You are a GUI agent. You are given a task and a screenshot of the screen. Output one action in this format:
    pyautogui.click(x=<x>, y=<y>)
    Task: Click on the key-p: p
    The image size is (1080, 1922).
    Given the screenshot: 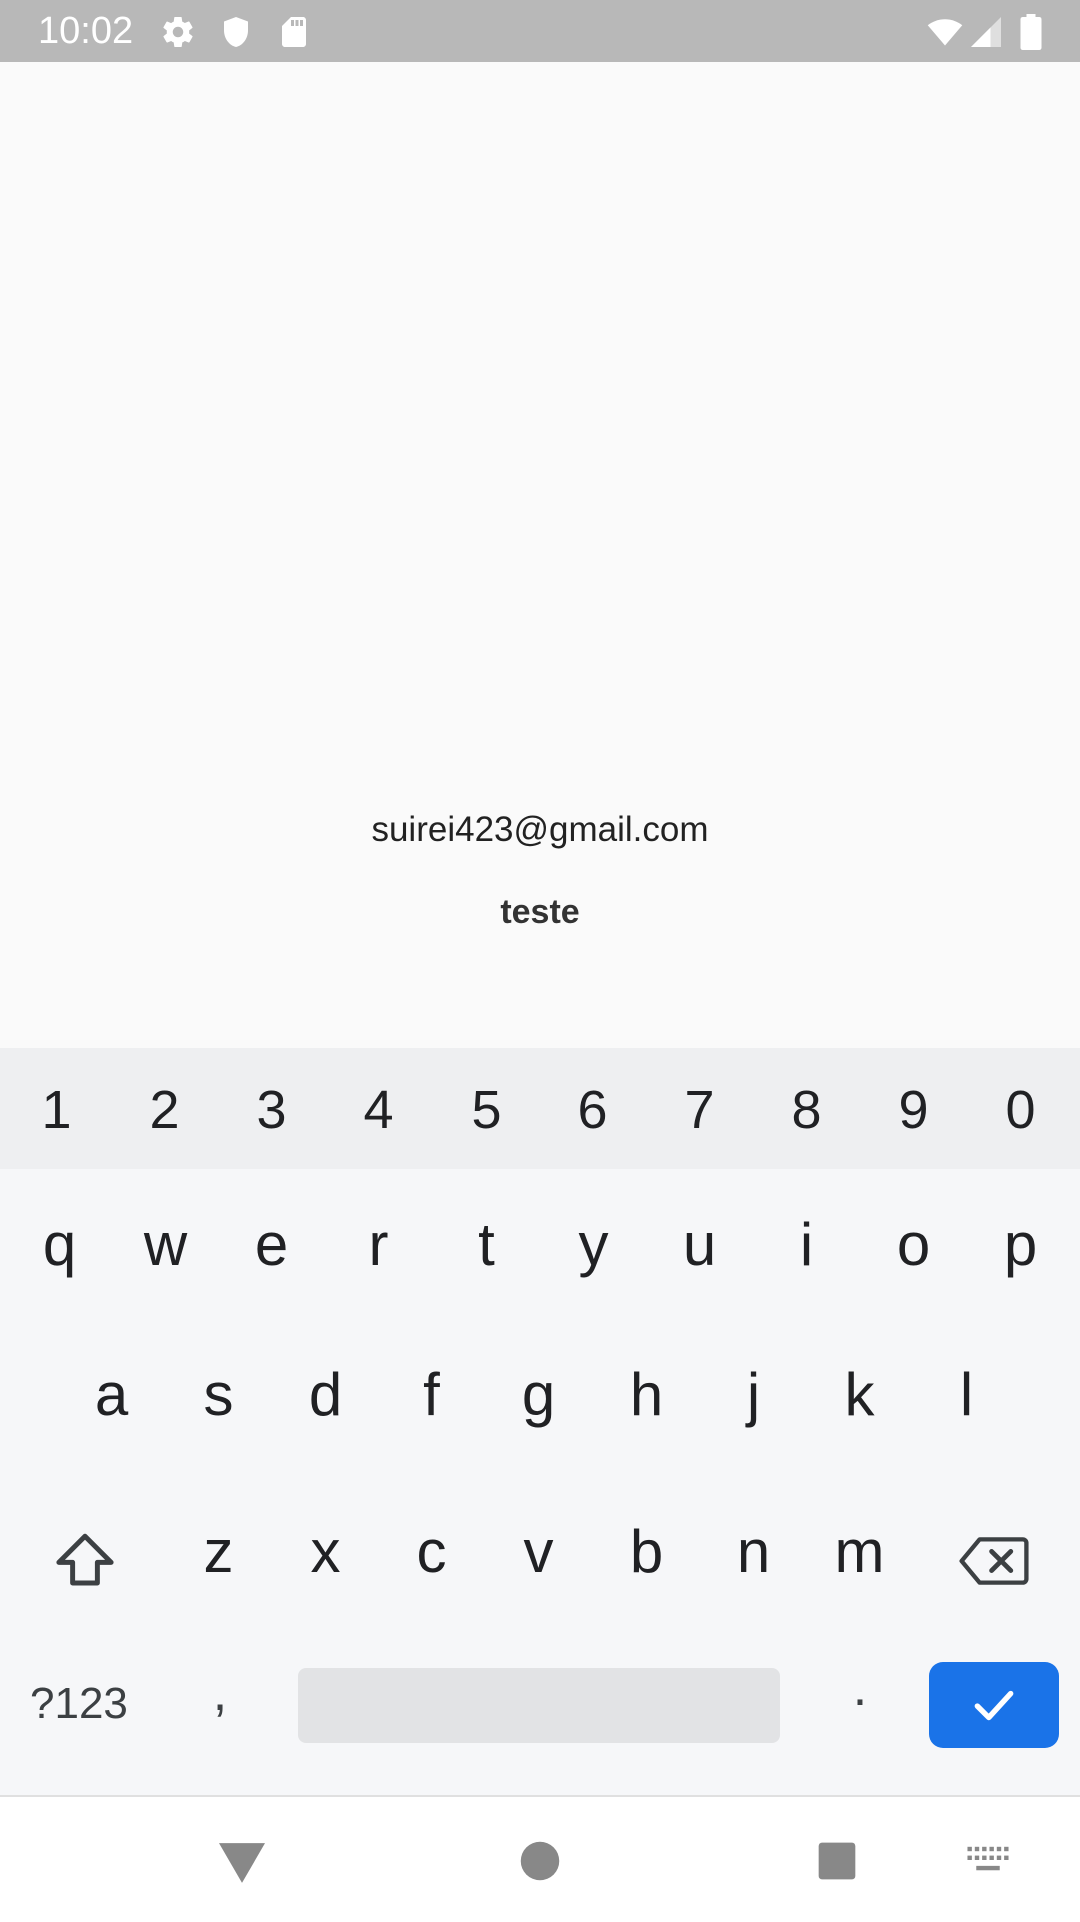 What is the action you would take?
    pyautogui.click(x=1020, y=1245)
    